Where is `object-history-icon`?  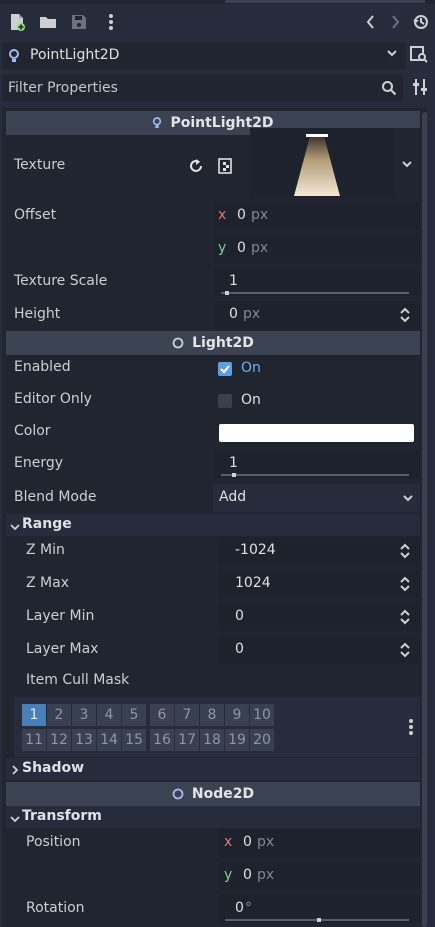 object-history-icon is located at coordinates (421, 22).